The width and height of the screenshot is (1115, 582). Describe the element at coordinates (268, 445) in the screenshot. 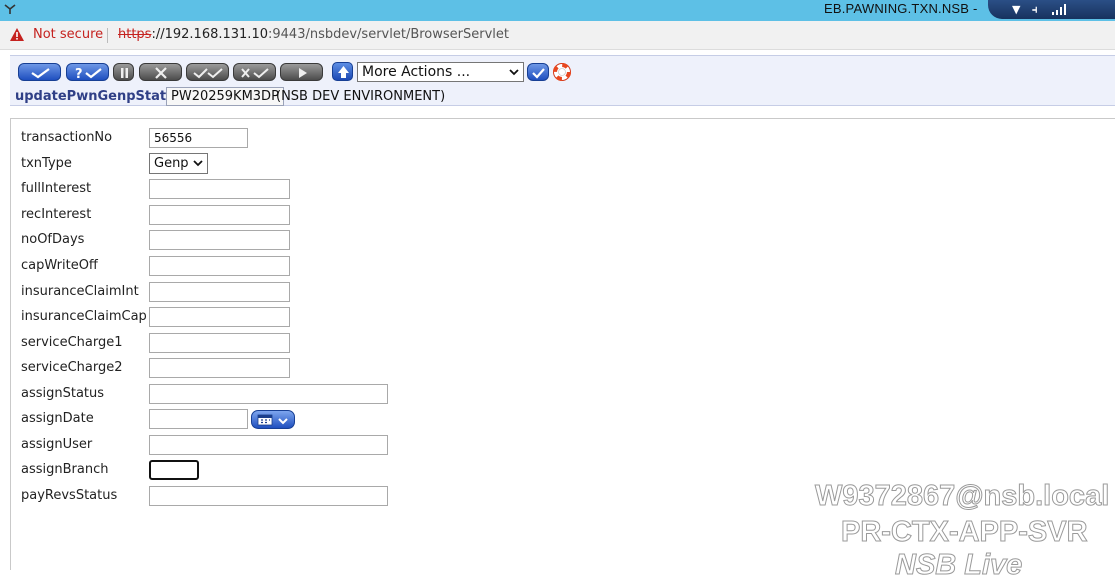

I see `assignUser-input` at that location.